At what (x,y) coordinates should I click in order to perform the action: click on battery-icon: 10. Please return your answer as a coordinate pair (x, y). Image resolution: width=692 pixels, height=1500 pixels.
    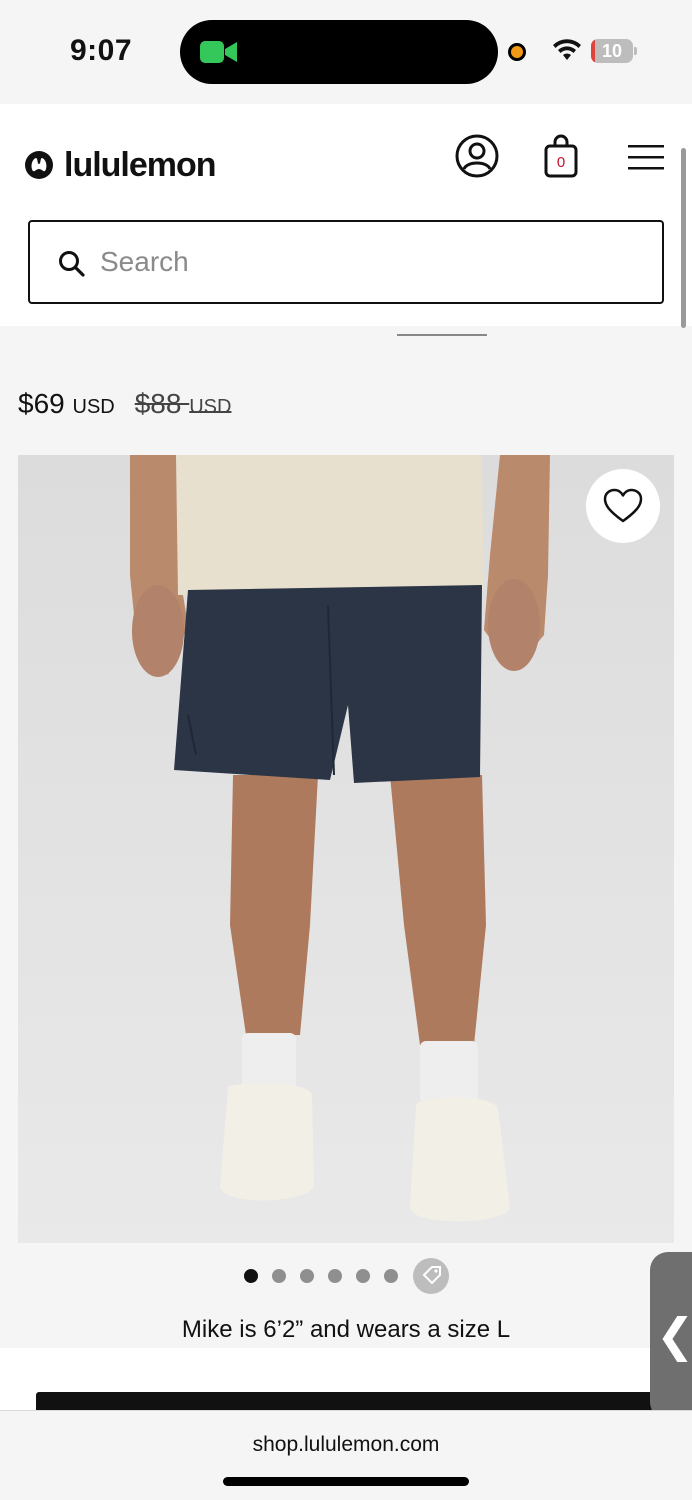
    Looking at the image, I should click on (614, 51).